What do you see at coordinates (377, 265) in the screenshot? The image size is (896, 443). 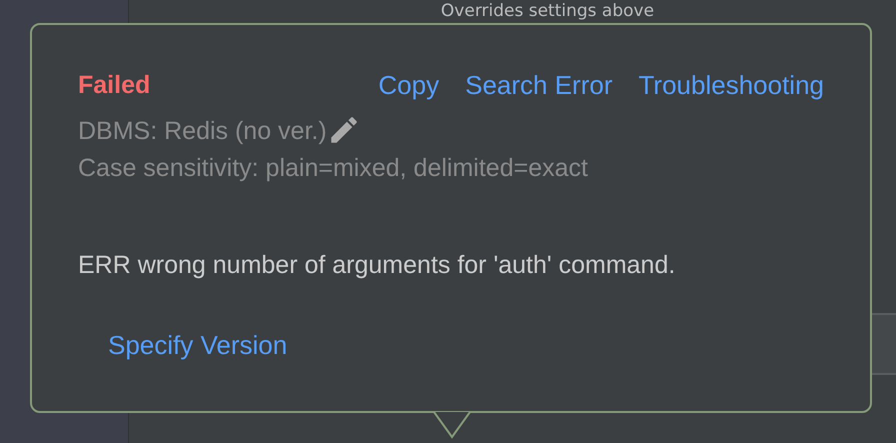 I see `error-message: ERR wrong number of arguments for 'auth' command.` at bounding box center [377, 265].